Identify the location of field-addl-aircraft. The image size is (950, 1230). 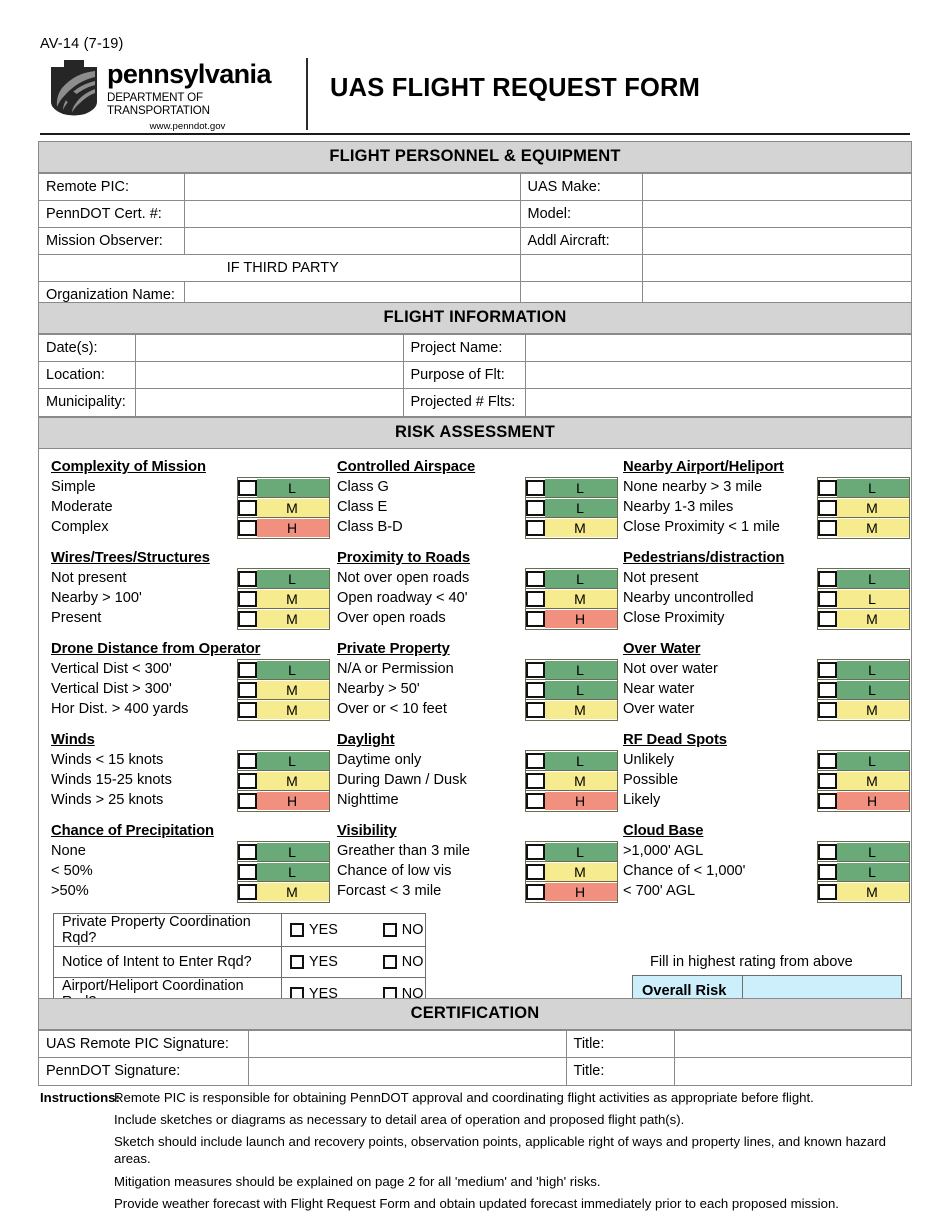
(776, 241).